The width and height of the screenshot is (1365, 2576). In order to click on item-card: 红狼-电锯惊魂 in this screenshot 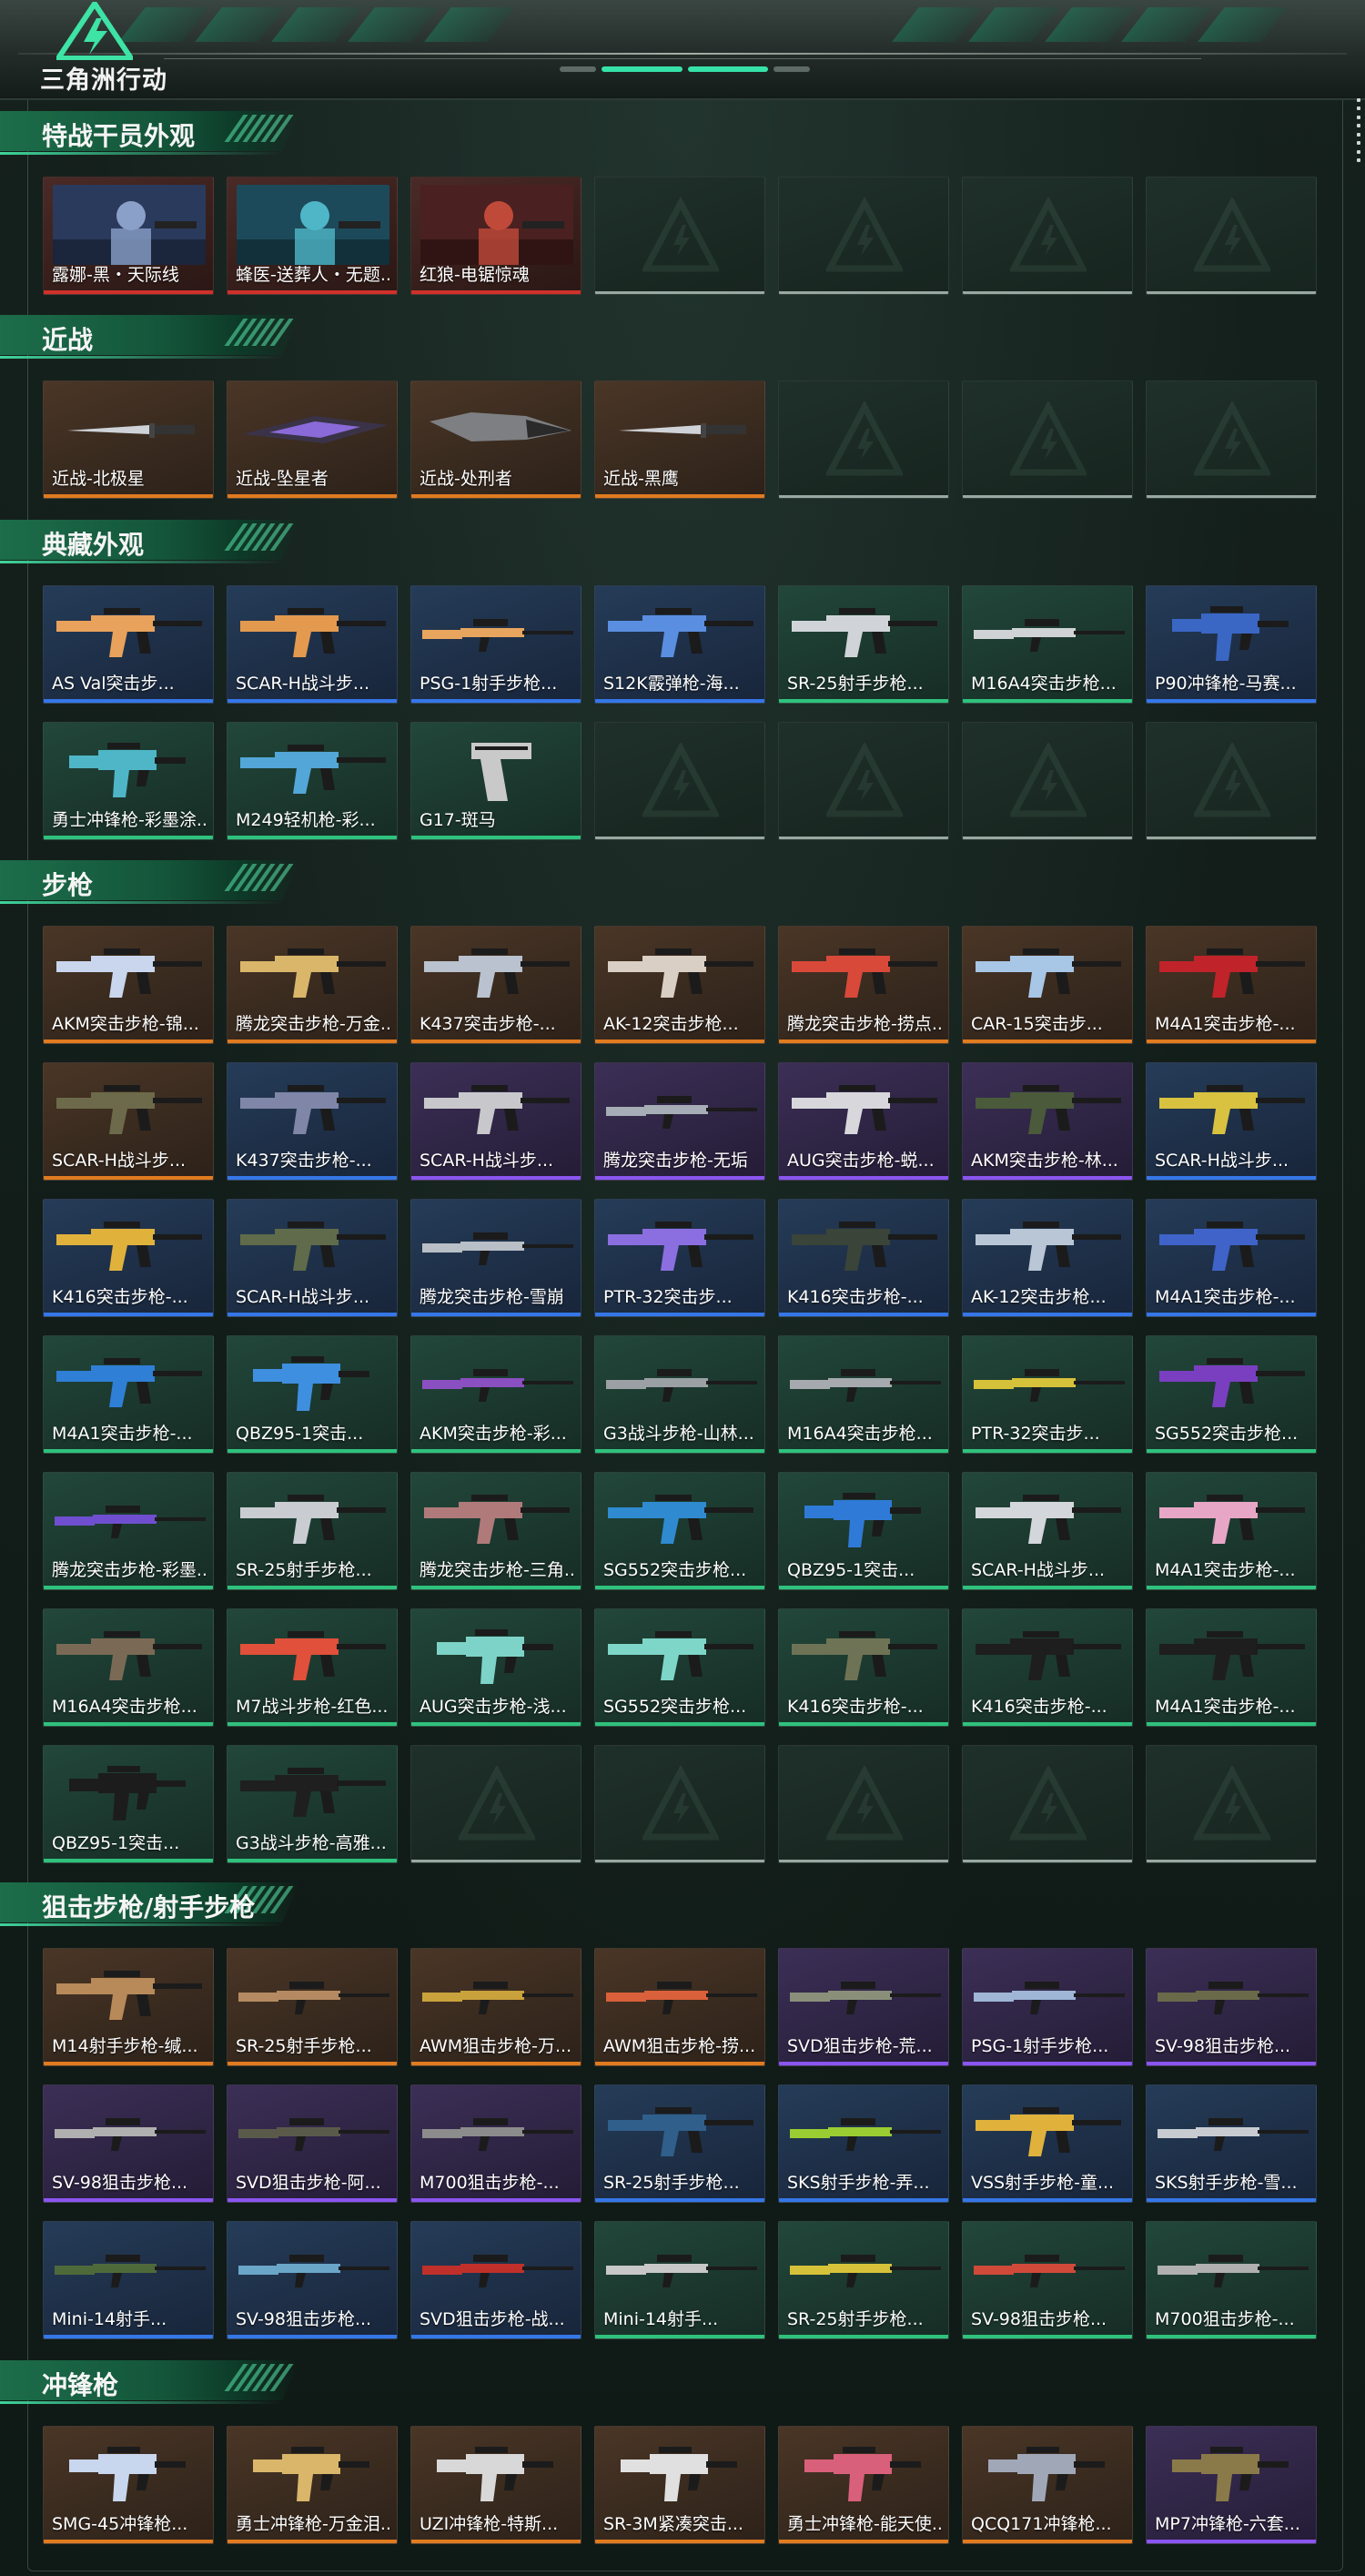, I will do `click(496, 236)`.